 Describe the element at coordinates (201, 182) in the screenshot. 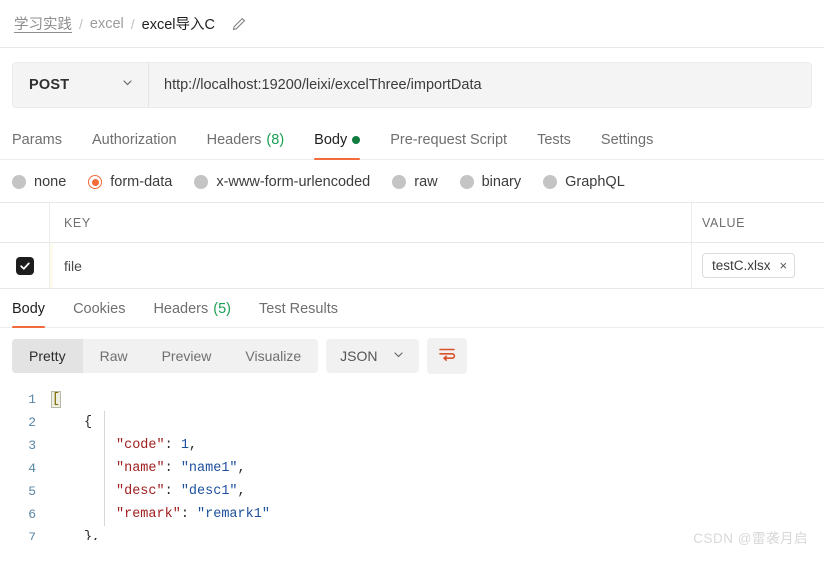

I see `radio-x-www-form-urlencoded-icon` at that location.